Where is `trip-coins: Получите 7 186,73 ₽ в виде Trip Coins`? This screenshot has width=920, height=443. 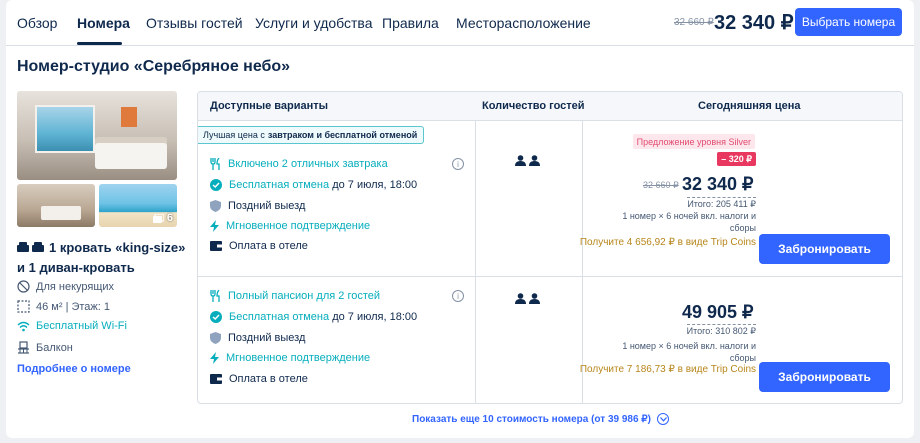
trip-coins: Получите 7 186,73 ₽ в виде Trip Coins is located at coordinates (667, 369).